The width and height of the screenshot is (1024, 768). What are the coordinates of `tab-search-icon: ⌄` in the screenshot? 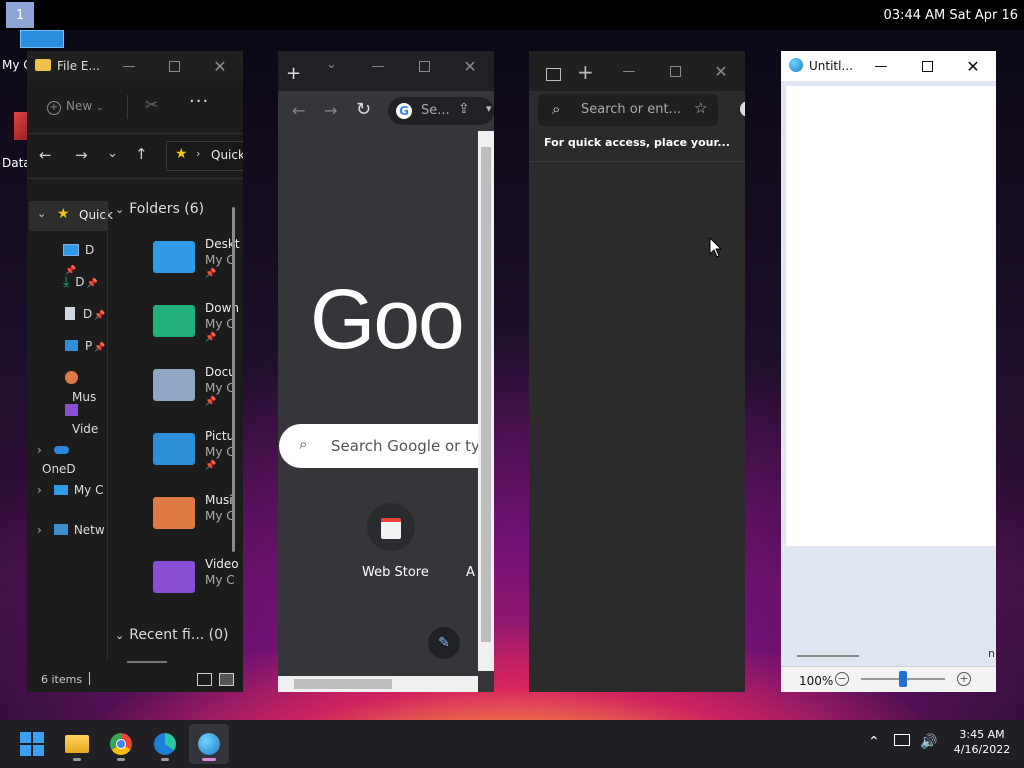 It's located at (331, 64).